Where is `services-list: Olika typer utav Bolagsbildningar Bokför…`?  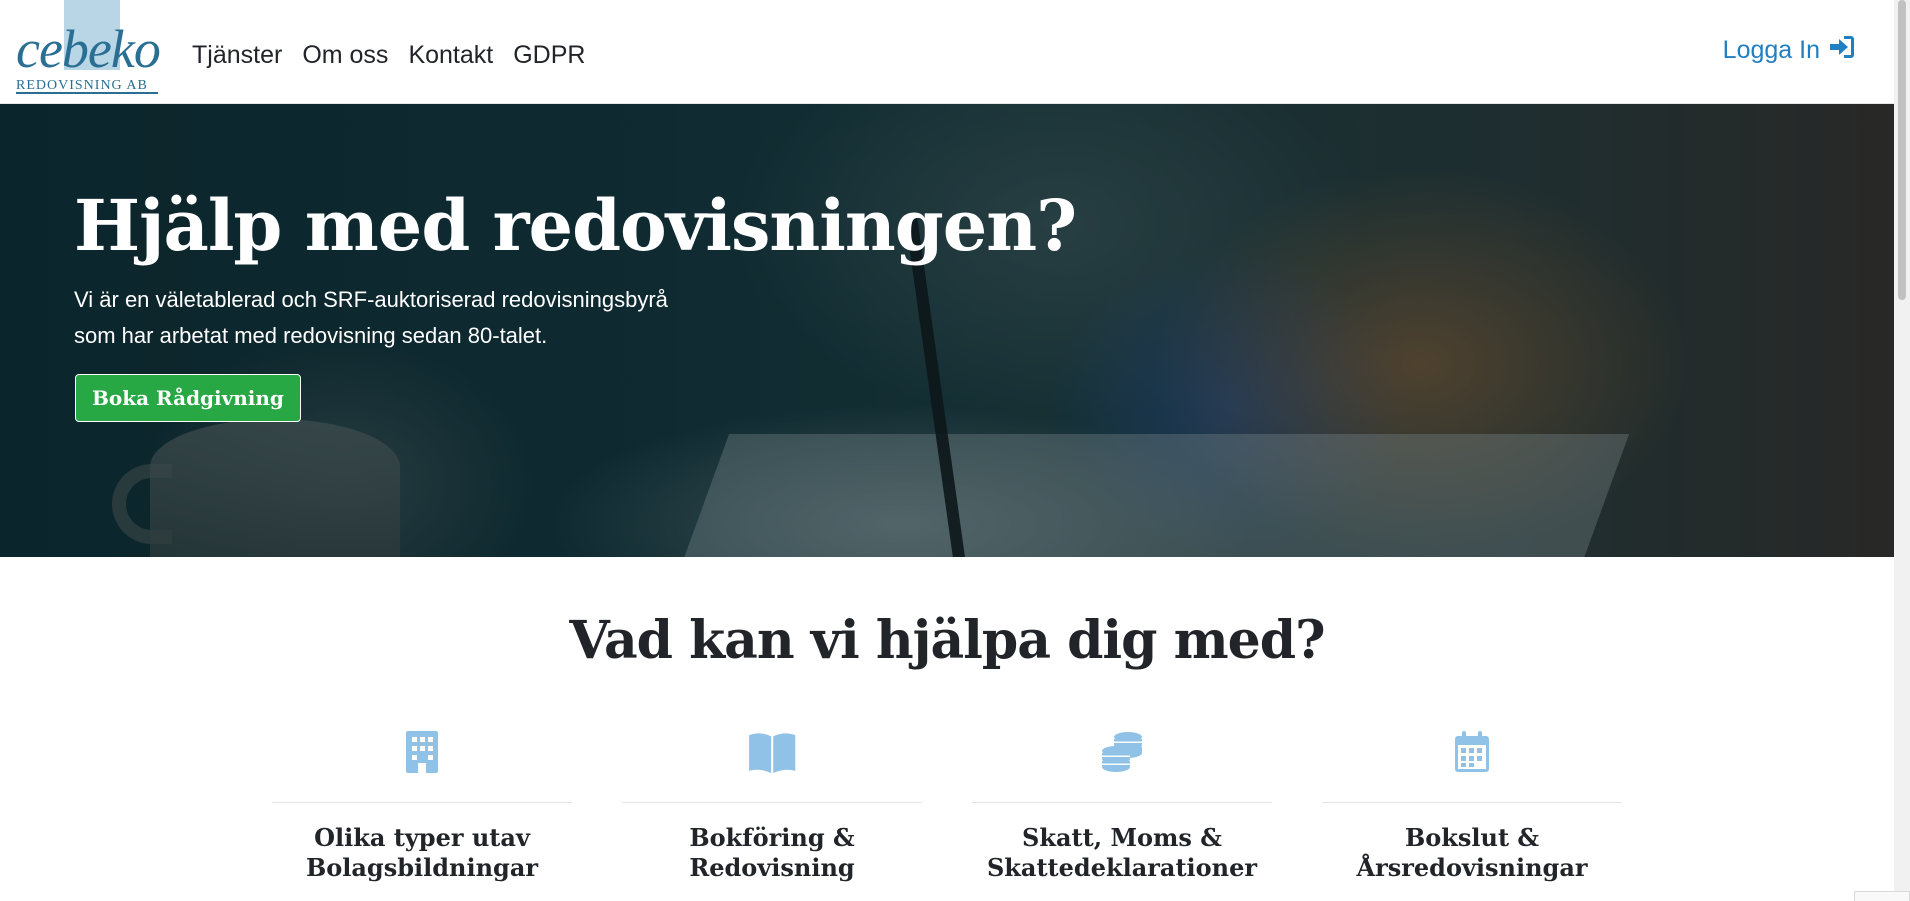
services-list: Olika typer utav Bolagsbildningar Bokför… is located at coordinates (947, 805).